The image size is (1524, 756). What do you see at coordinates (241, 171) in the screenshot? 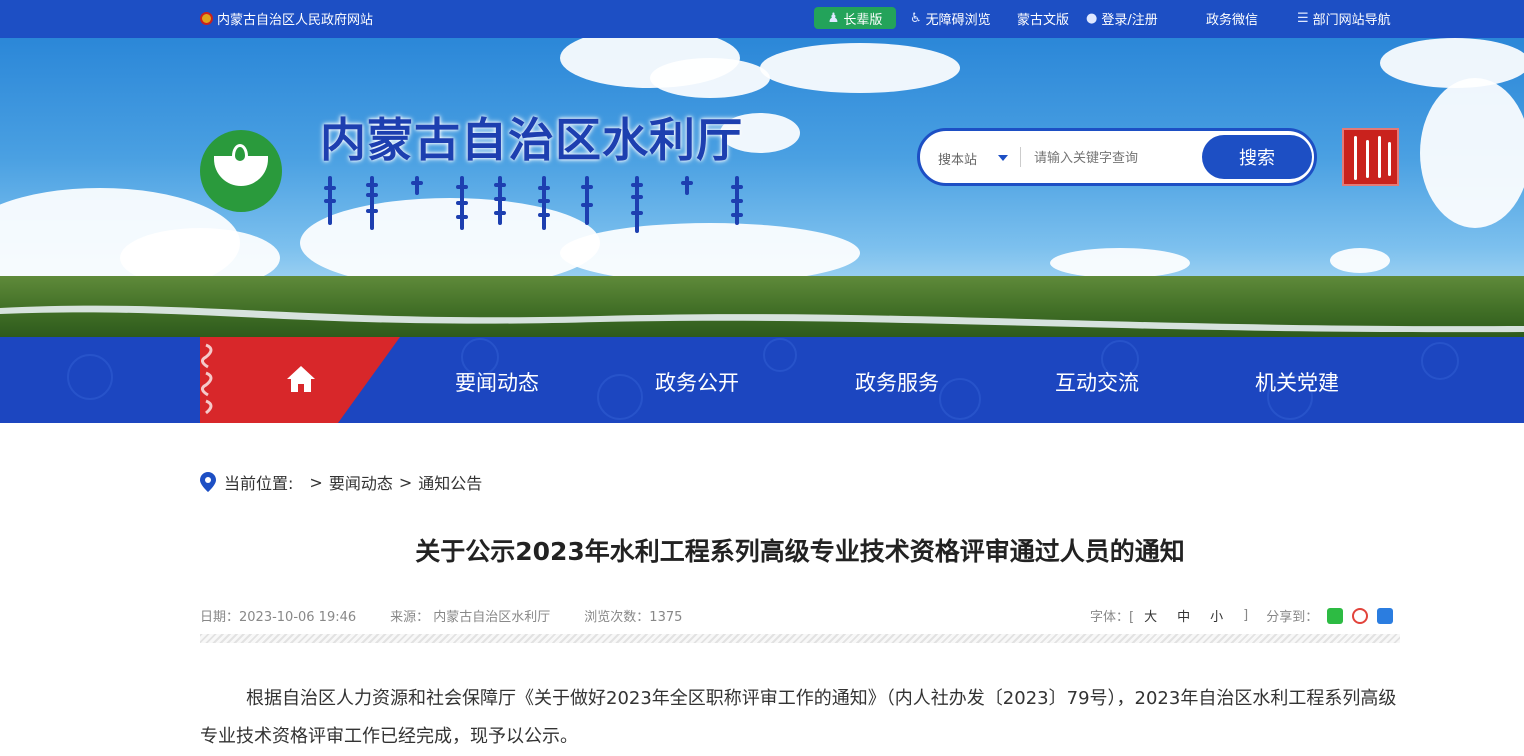
I see `bureau-logo` at bounding box center [241, 171].